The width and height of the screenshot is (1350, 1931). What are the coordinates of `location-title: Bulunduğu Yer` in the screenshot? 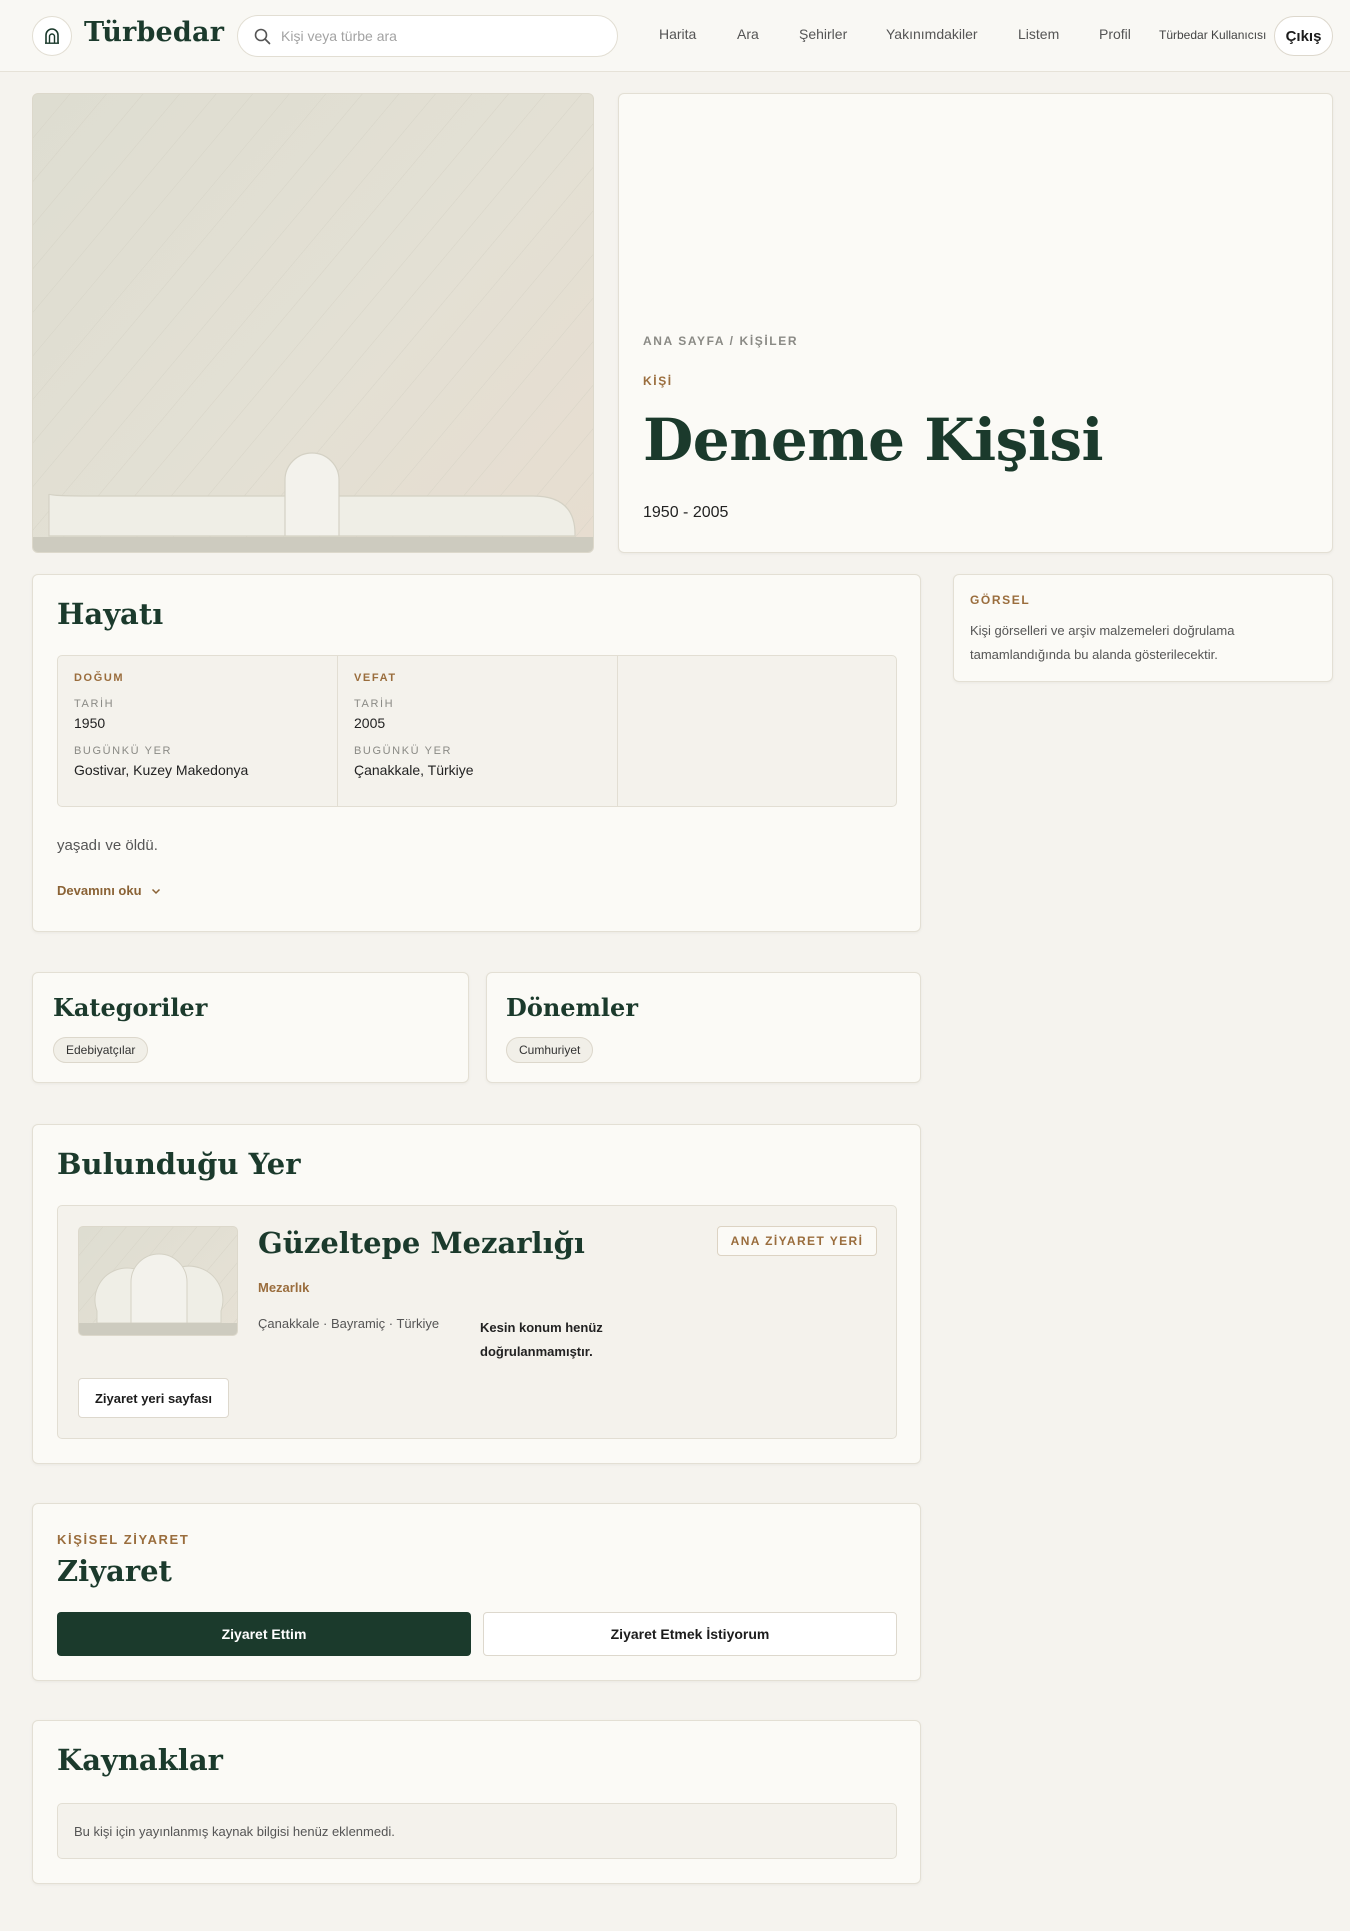 It's located at (179, 1164).